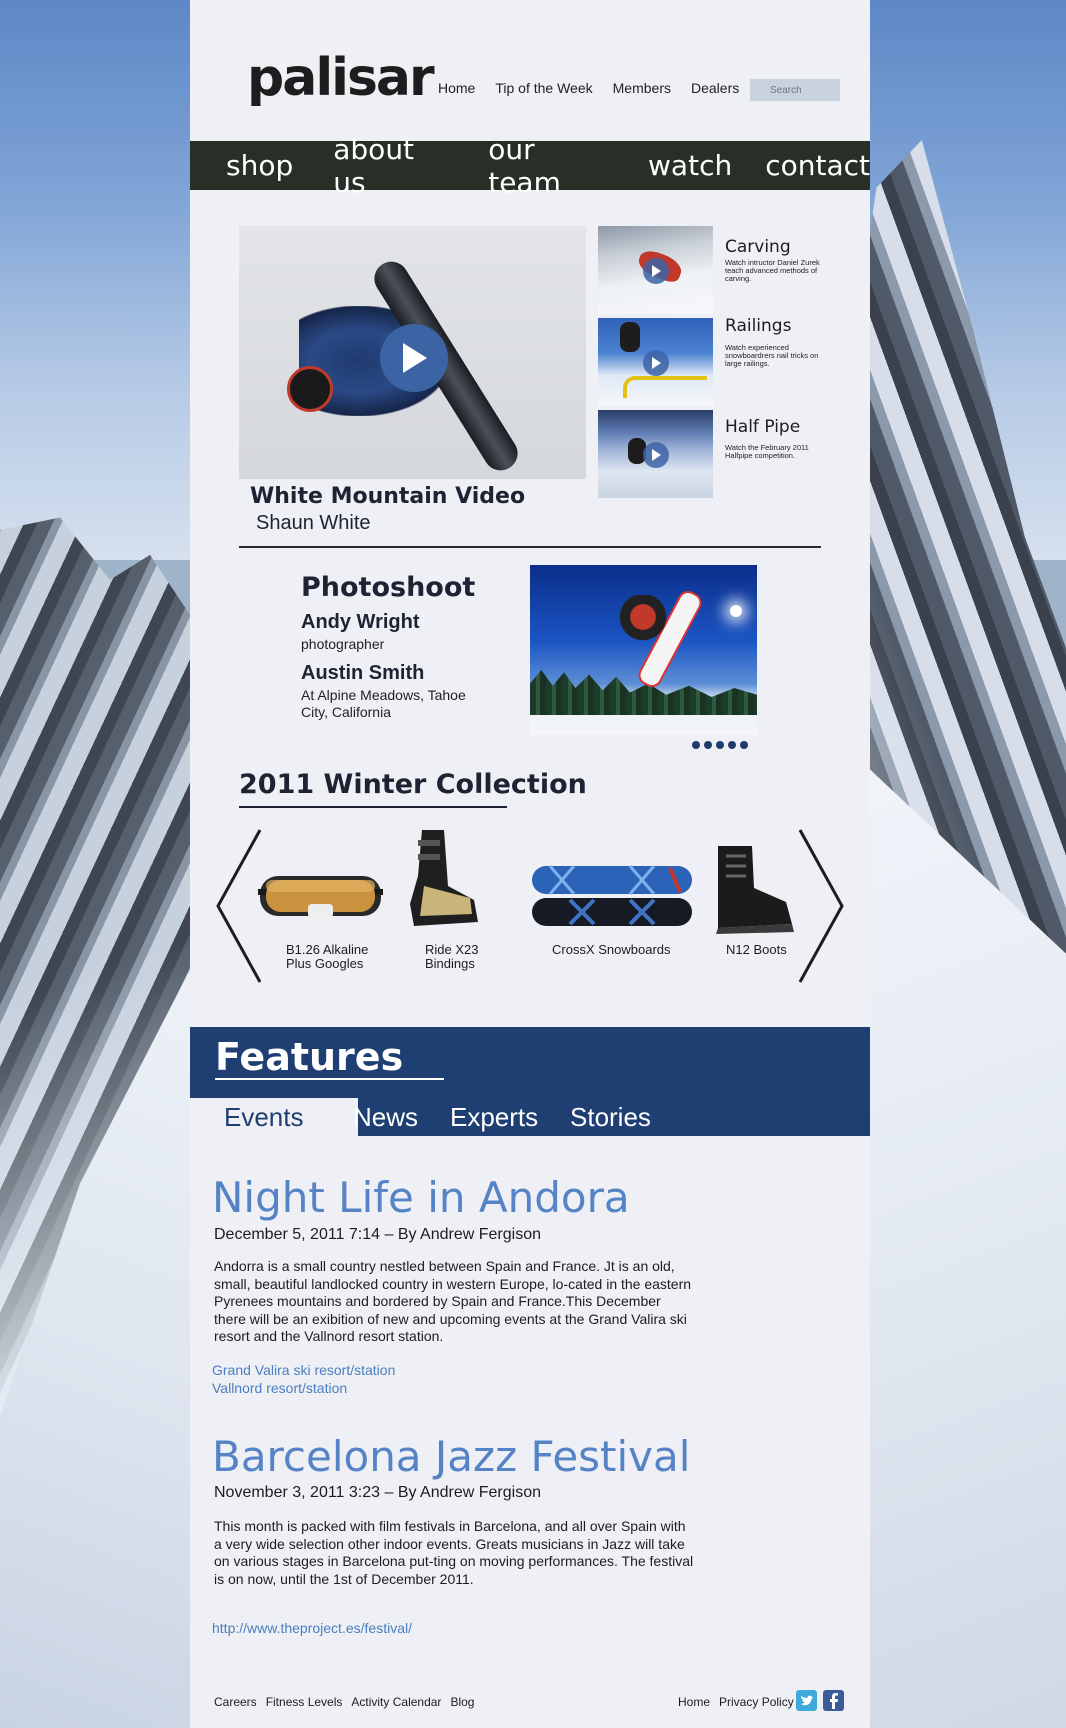 This screenshot has height=1728, width=1066. I want to click on footer-link-fitness-levels: Fitness Levels, so click(304, 1702).